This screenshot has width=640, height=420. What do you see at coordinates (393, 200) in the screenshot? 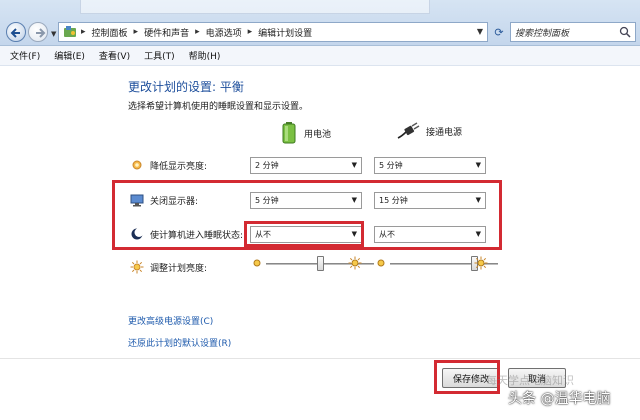
I see `select-value: 15 分钟` at bounding box center [393, 200].